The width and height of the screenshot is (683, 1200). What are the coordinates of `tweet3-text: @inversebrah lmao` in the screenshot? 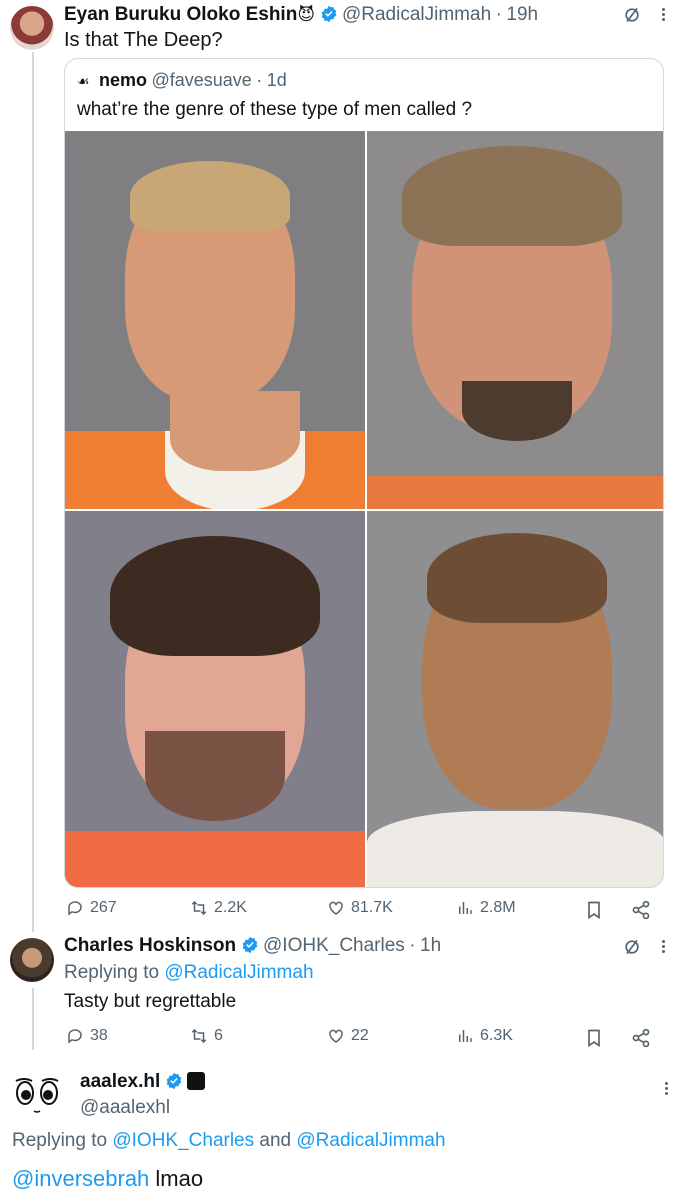 It's located at (107, 1179).